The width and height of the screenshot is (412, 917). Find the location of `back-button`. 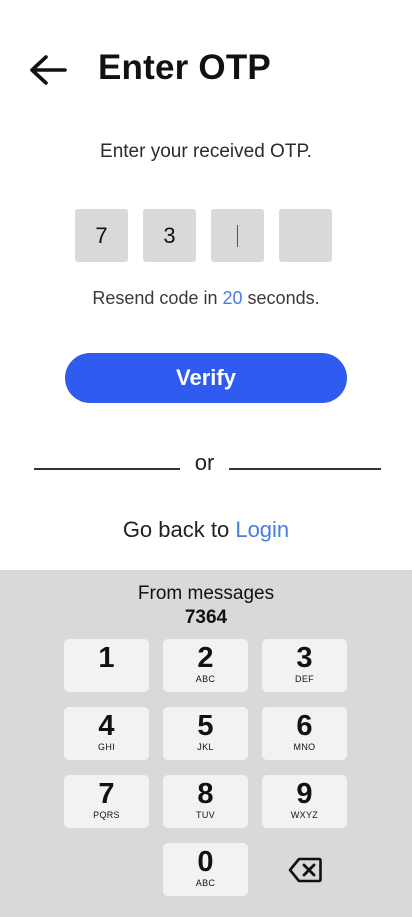

back-button is located at coordinates (48, 70).